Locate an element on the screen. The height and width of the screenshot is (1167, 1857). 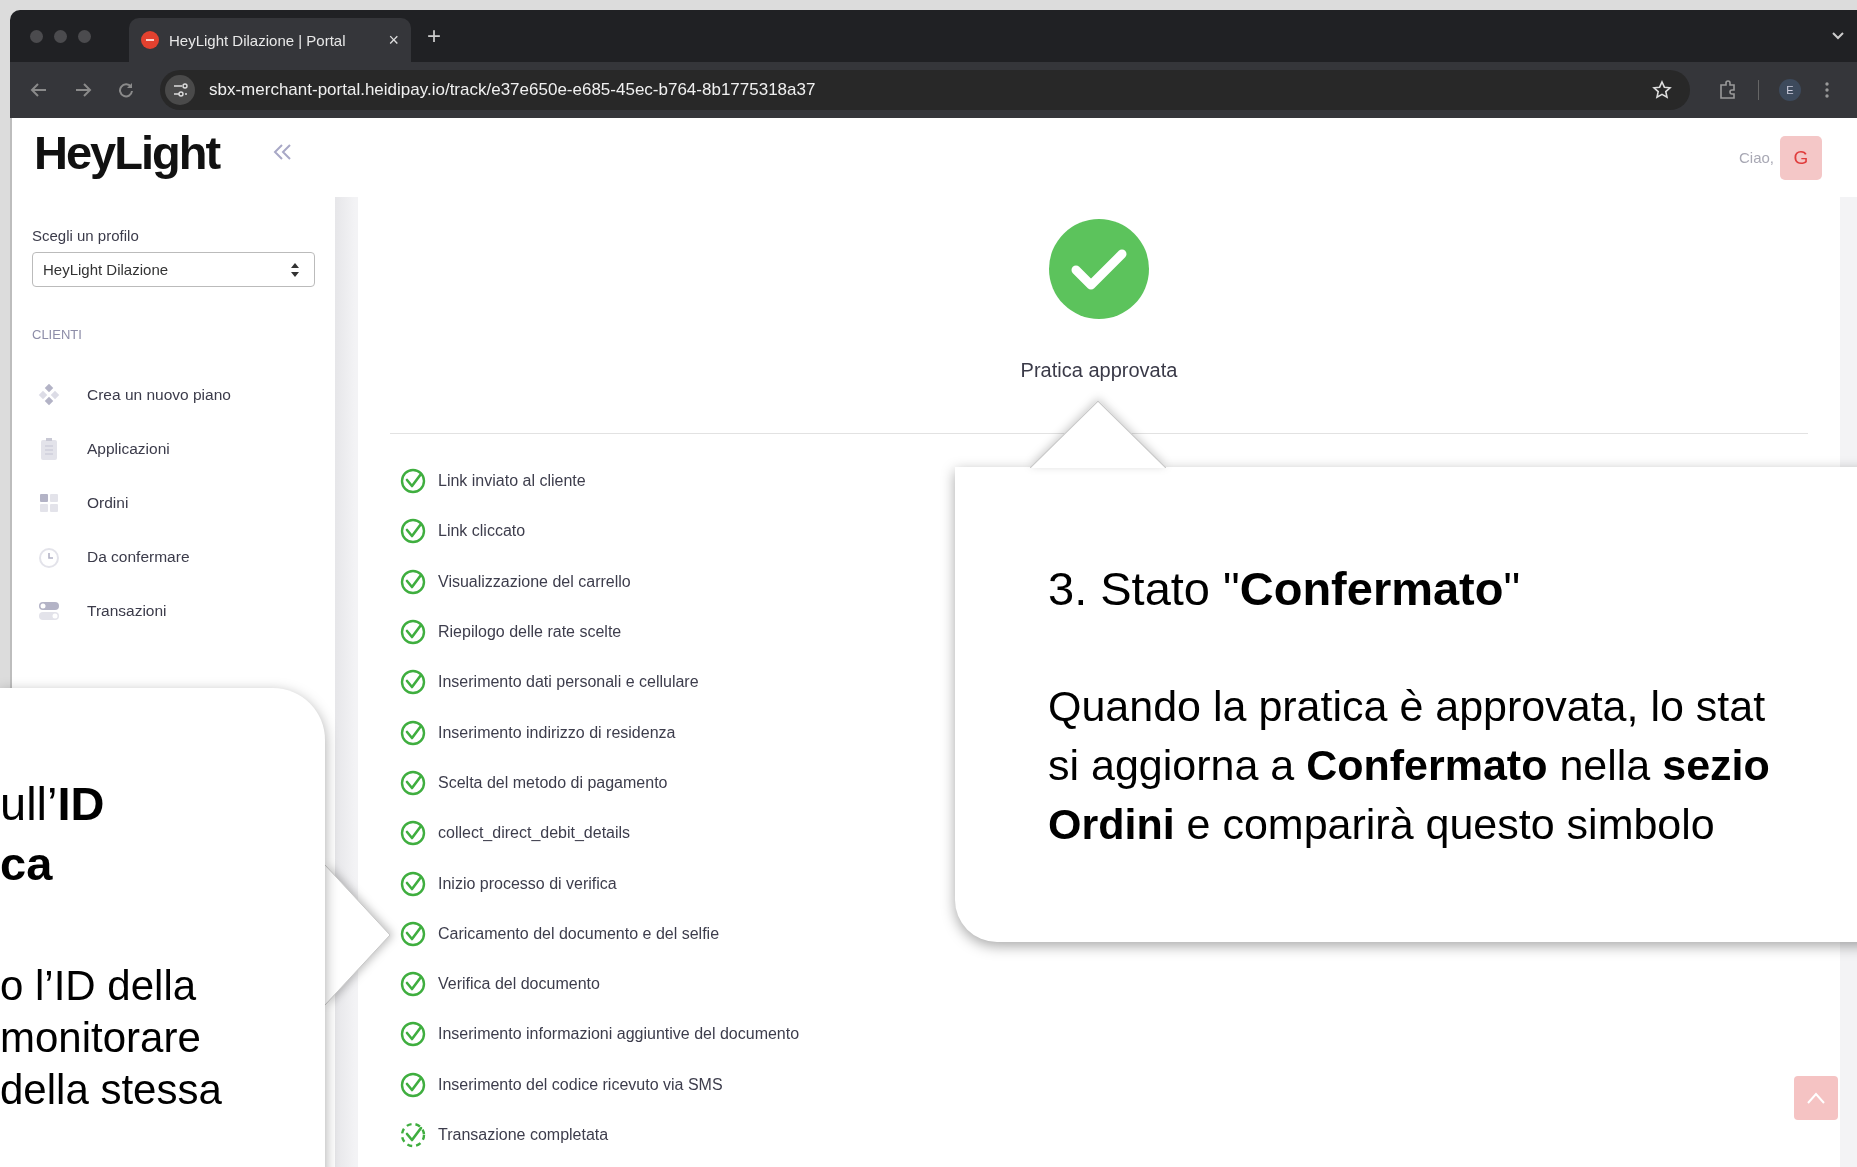
favicon-icon is located at coordinates (150, 40).